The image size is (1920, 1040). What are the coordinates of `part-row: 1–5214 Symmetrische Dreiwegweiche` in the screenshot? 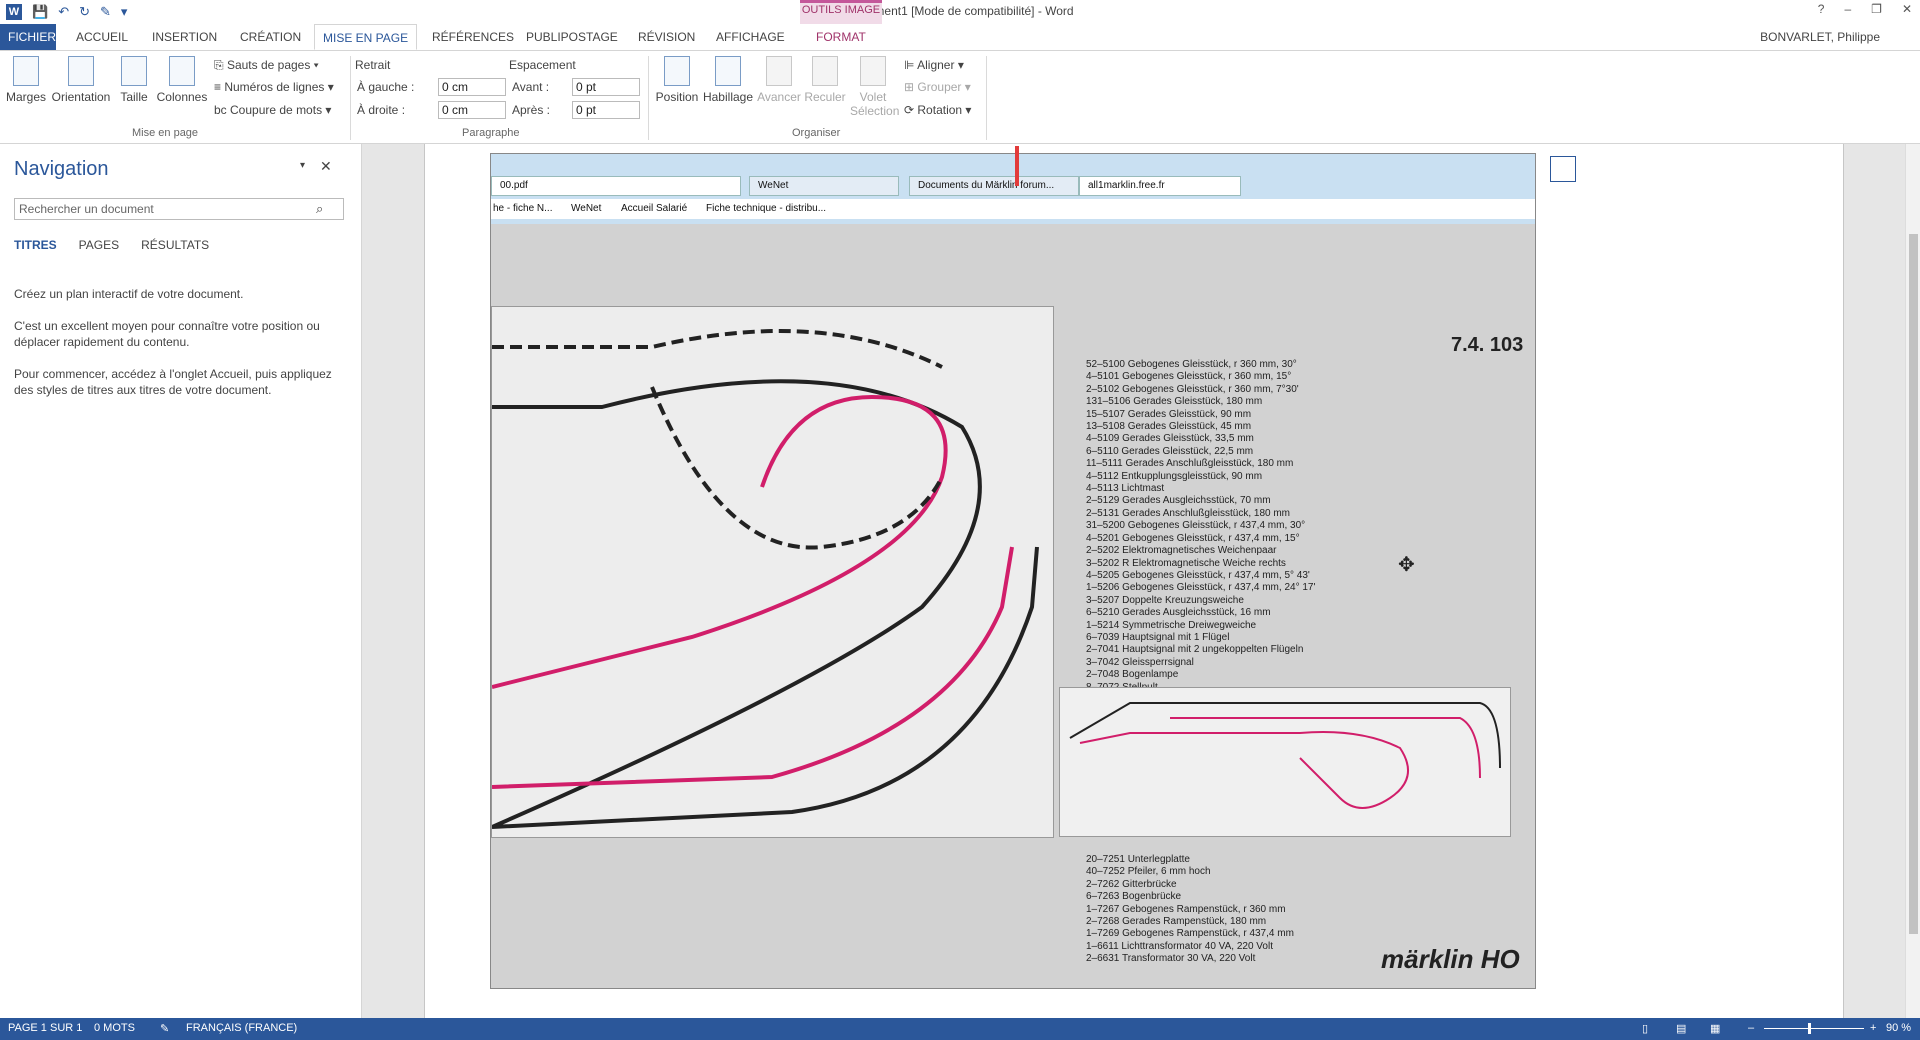 It's located at (1171, 625).